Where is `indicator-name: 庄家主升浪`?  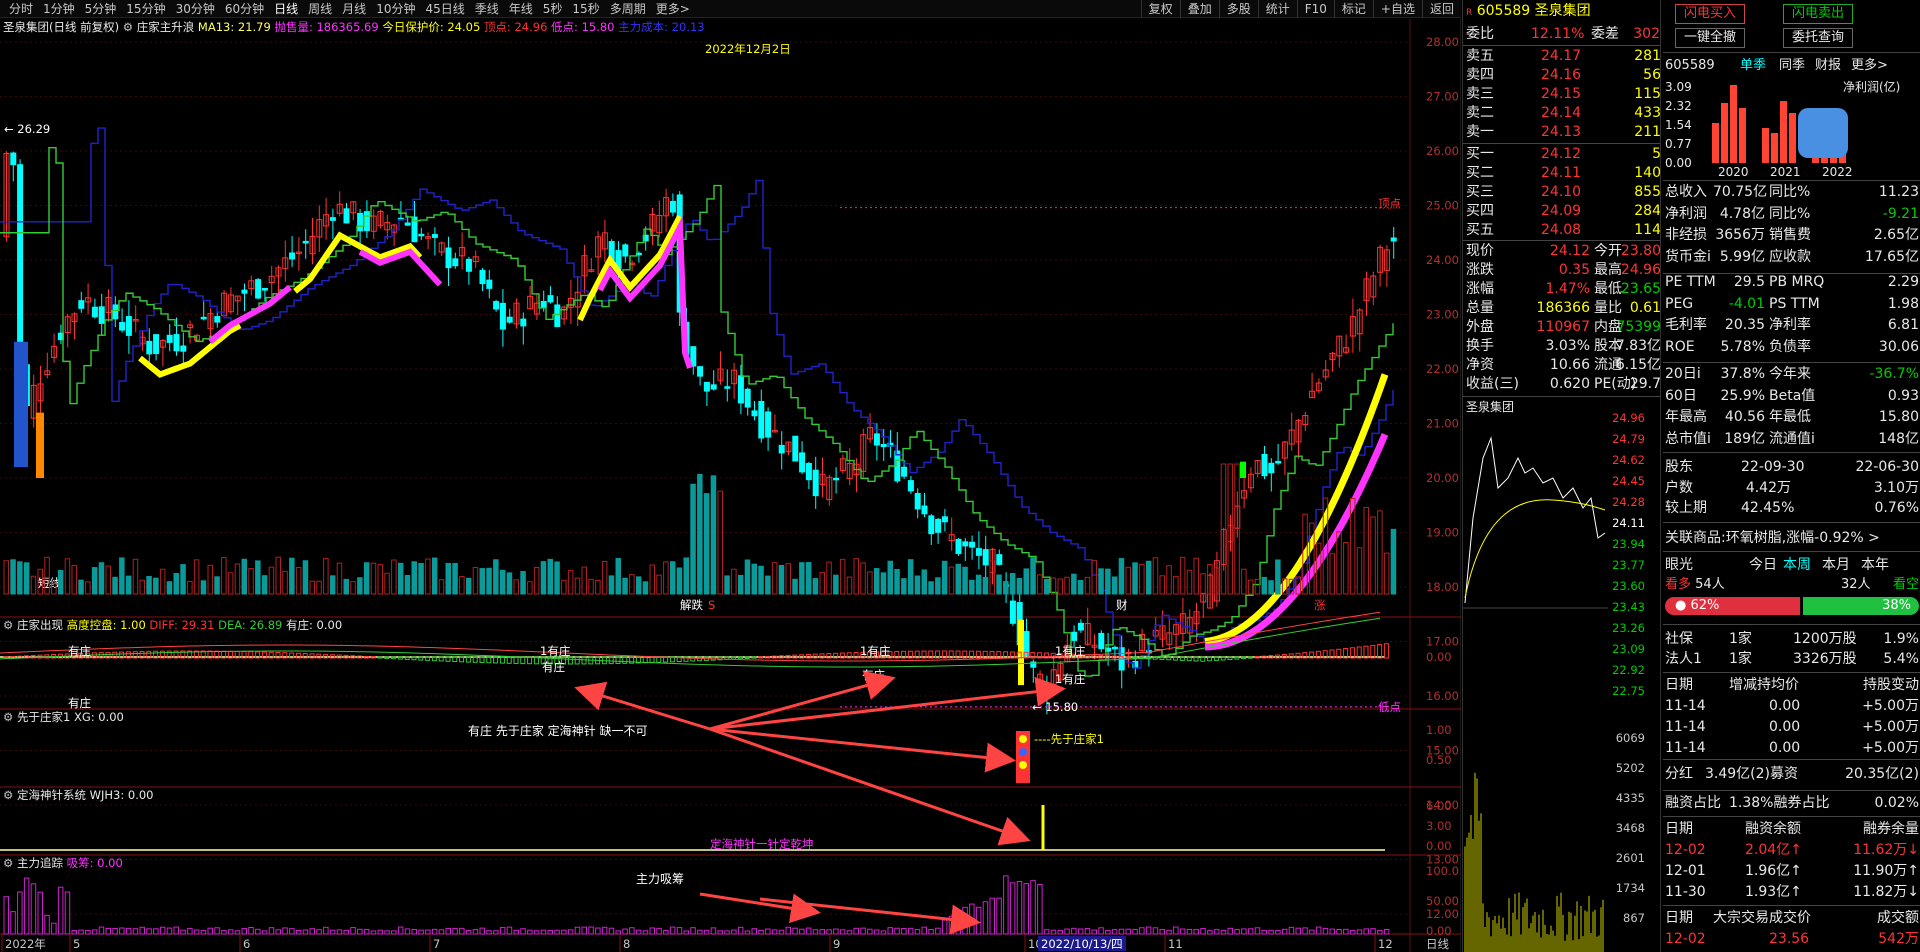 indicator-name: 庄家主升浪 is located at coordinates (166, 27).